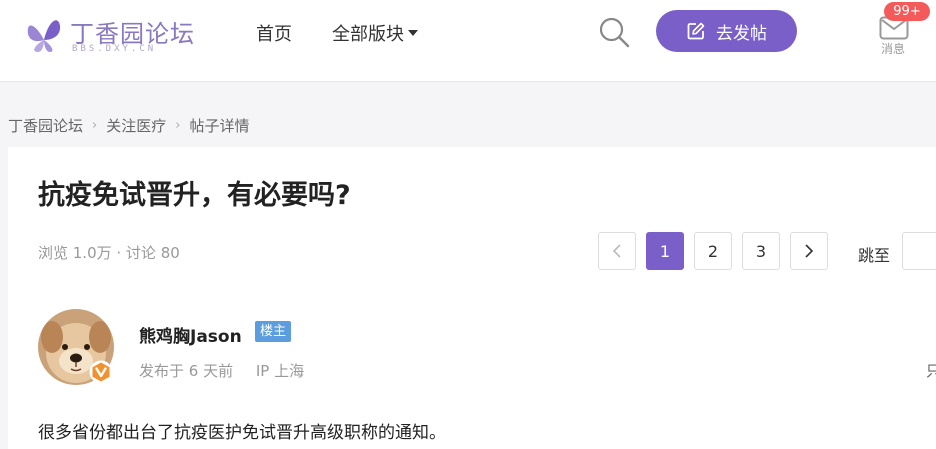 Image resolution: width=936 pixels, height=449 pixels. What do you see at coordinates (907, 11) in the screenshot?
I see `messages-count-badge: 99+` at bounding box center [907, 11].